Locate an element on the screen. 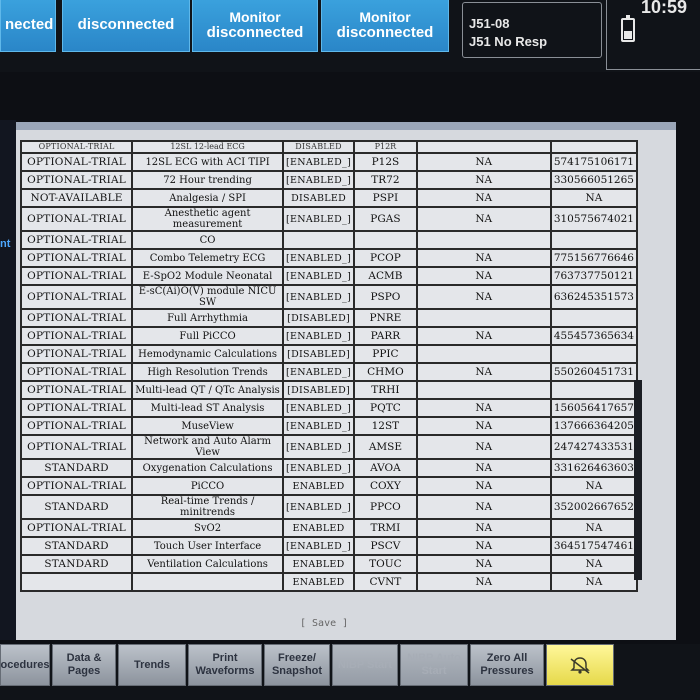  license-id-cell: 455457365634 is located at coordinates (594, 336).